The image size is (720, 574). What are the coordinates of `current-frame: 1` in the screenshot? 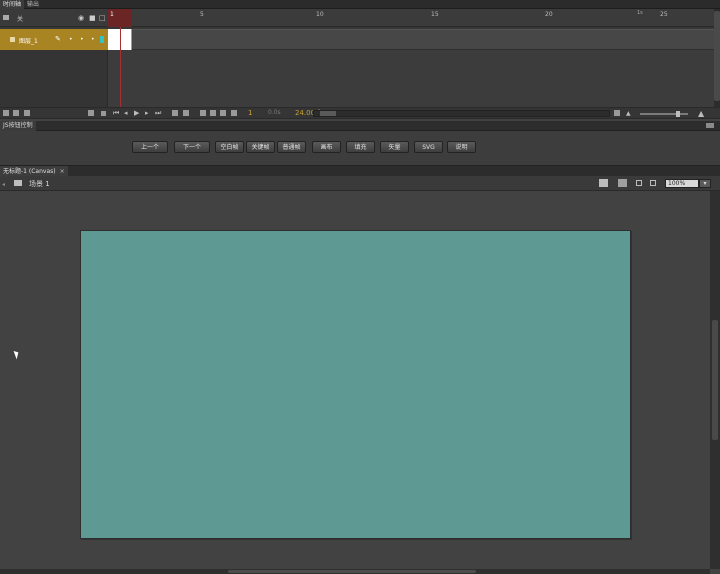 It's located at (250, 113).